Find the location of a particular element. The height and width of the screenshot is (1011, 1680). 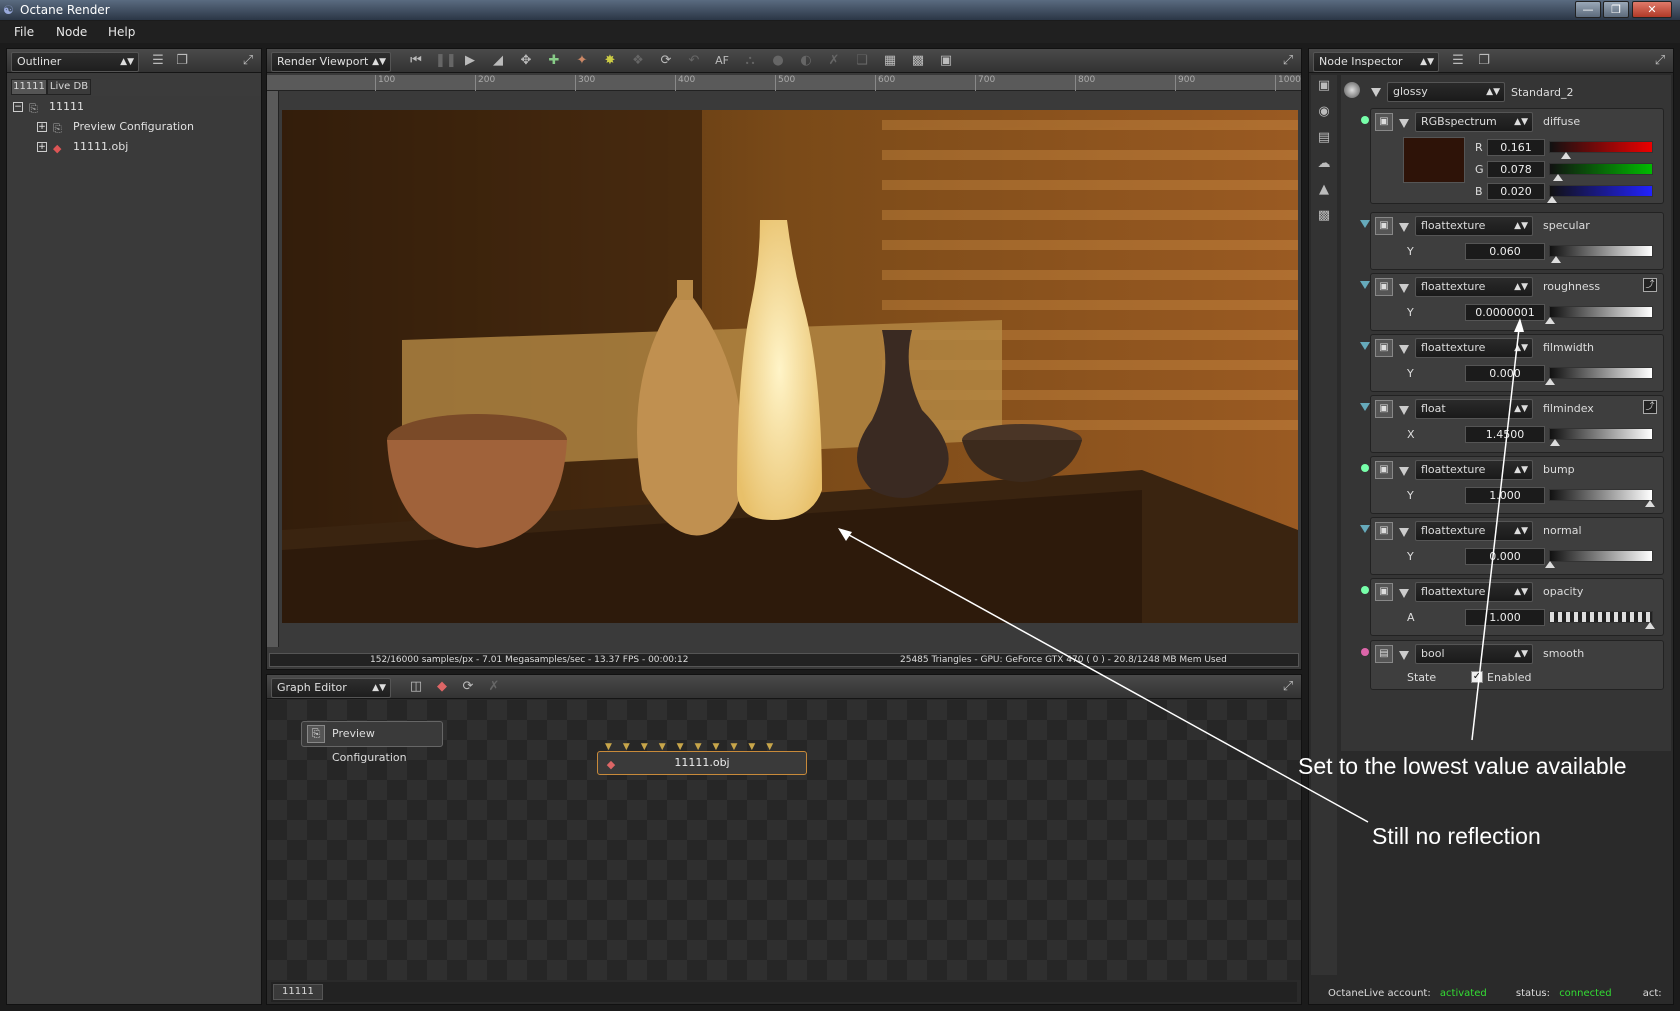

tree-item-preview-configuration: + ⎘ Preview Configuration is located at coordinates (115, 127).